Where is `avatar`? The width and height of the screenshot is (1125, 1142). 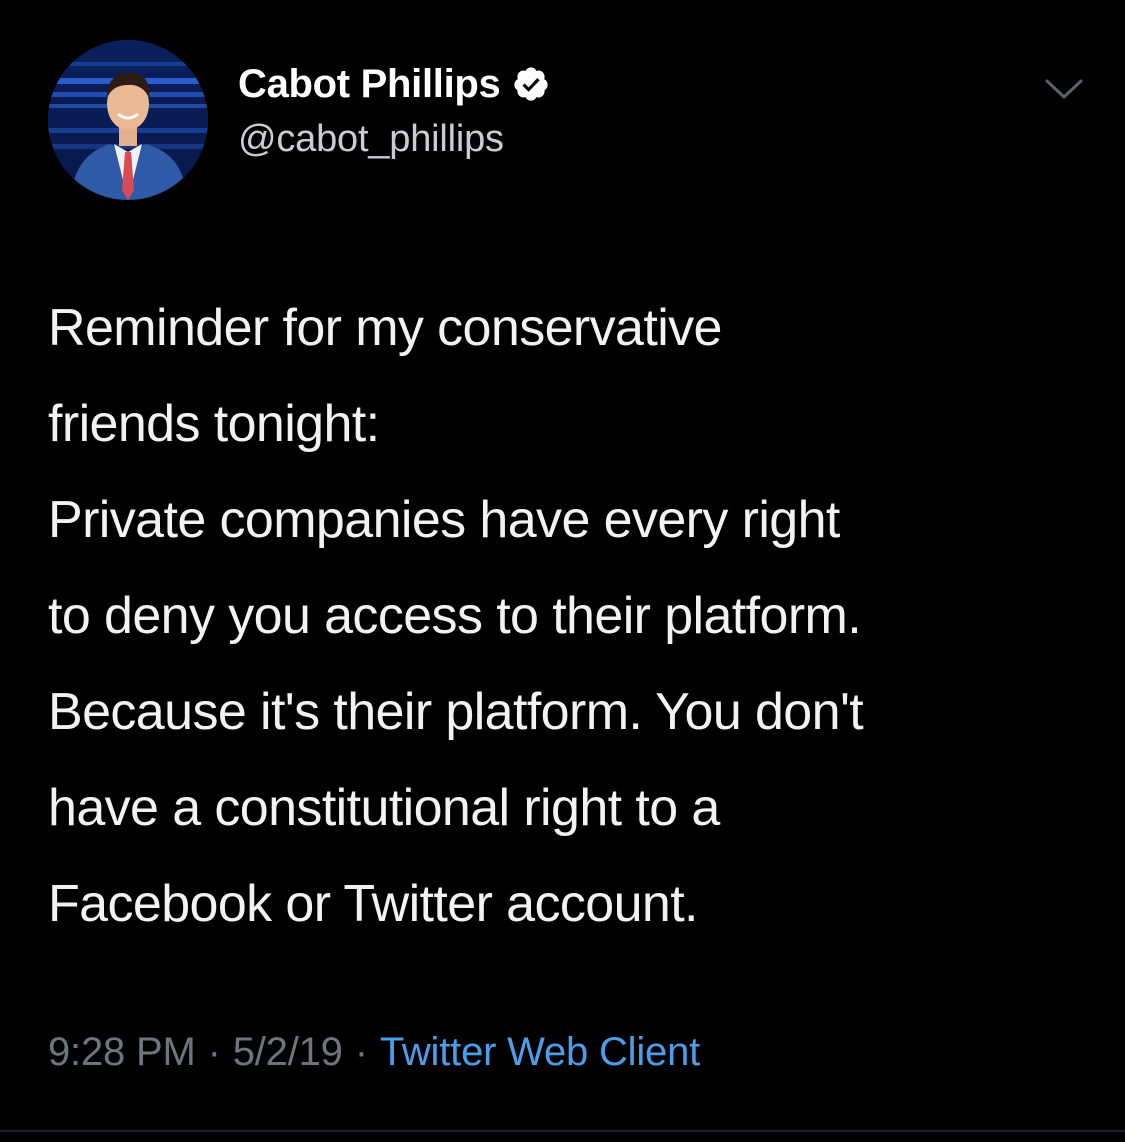 avatar is located at coordinates (128, 120).